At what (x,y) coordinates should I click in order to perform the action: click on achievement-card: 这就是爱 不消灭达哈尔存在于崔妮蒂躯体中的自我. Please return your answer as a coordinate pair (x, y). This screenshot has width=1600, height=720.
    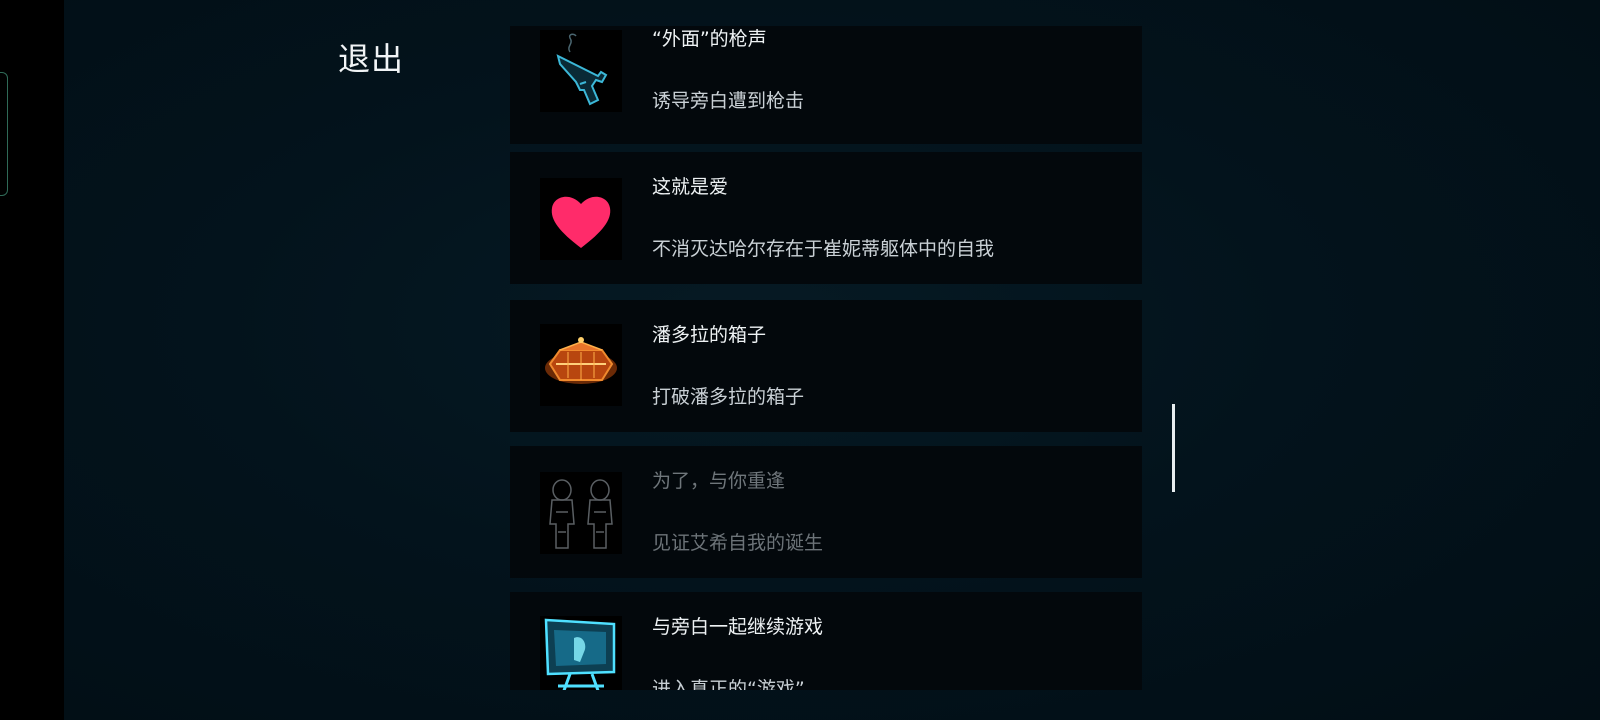
    Looking at the image, I should click on (826, 218).